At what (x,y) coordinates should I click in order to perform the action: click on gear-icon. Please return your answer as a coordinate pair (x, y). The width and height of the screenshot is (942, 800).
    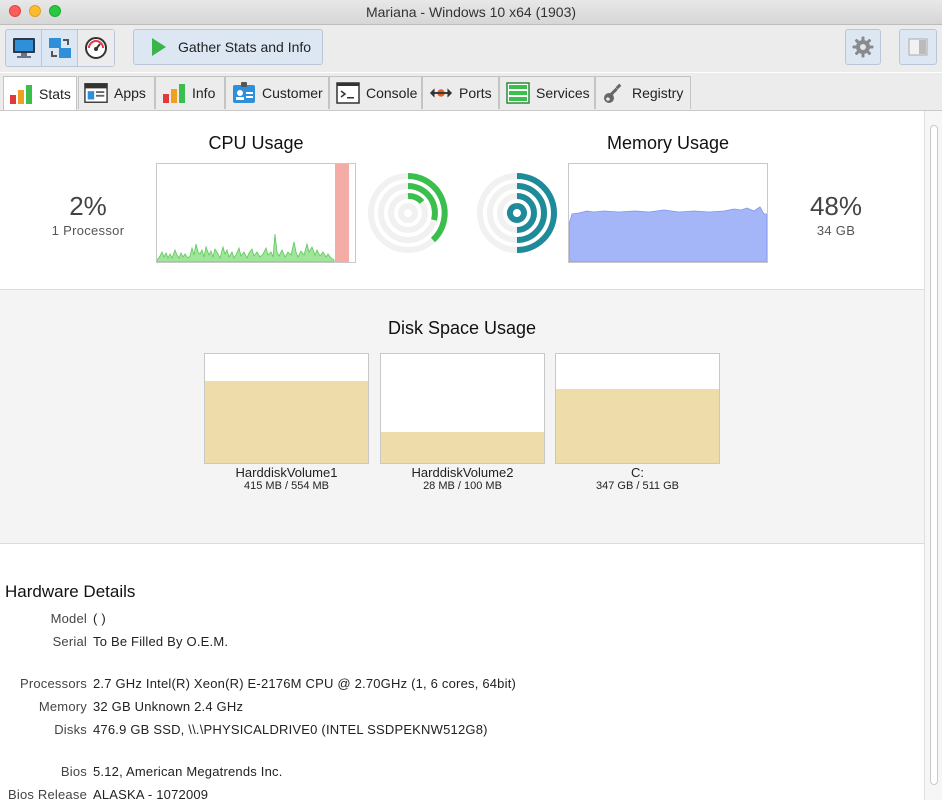
    Looking at the image, I should click on (863, 47).